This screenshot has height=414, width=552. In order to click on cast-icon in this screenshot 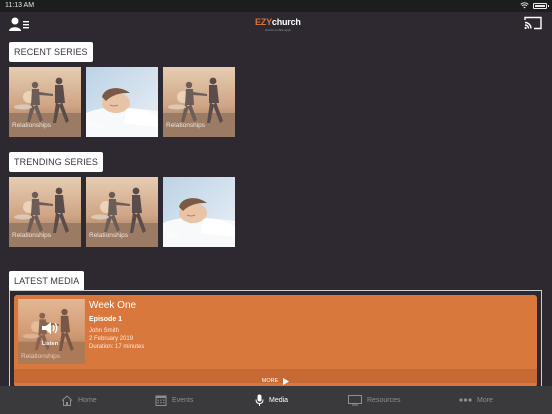, I will do `click(533, 23)`.